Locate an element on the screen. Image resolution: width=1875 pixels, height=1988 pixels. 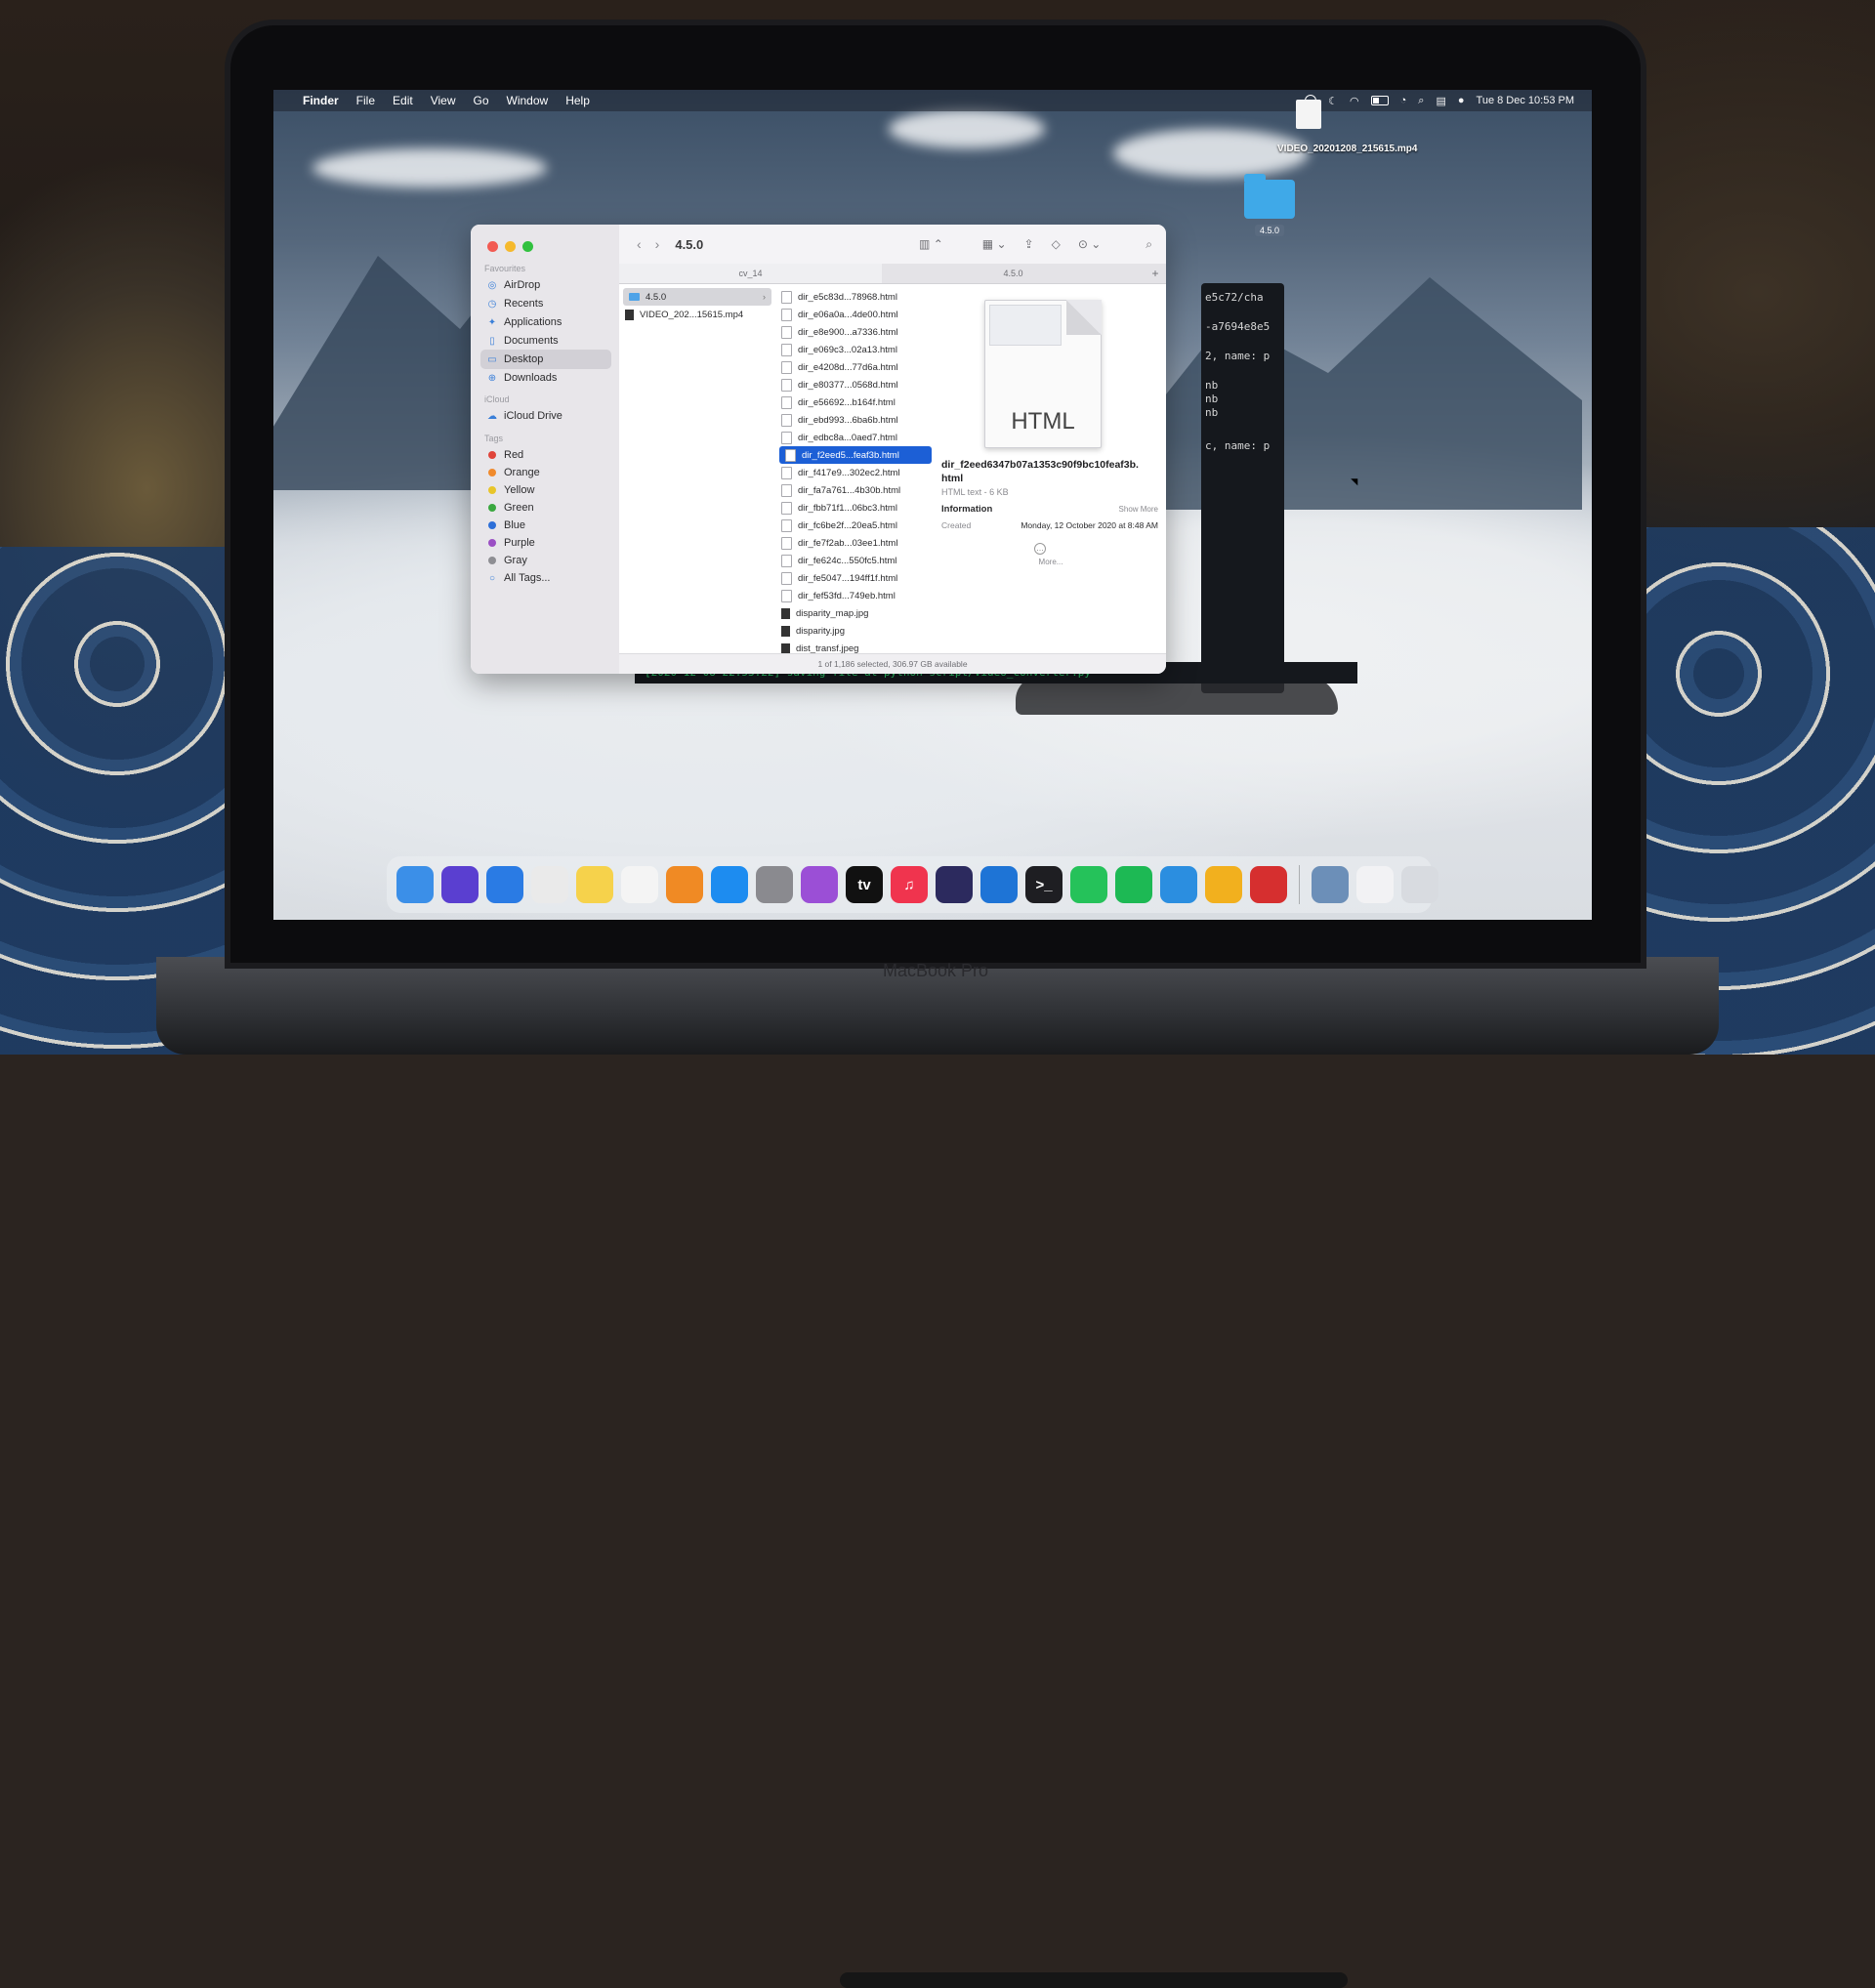
dock-spotify-icon is located at coordinates (1133, 884).